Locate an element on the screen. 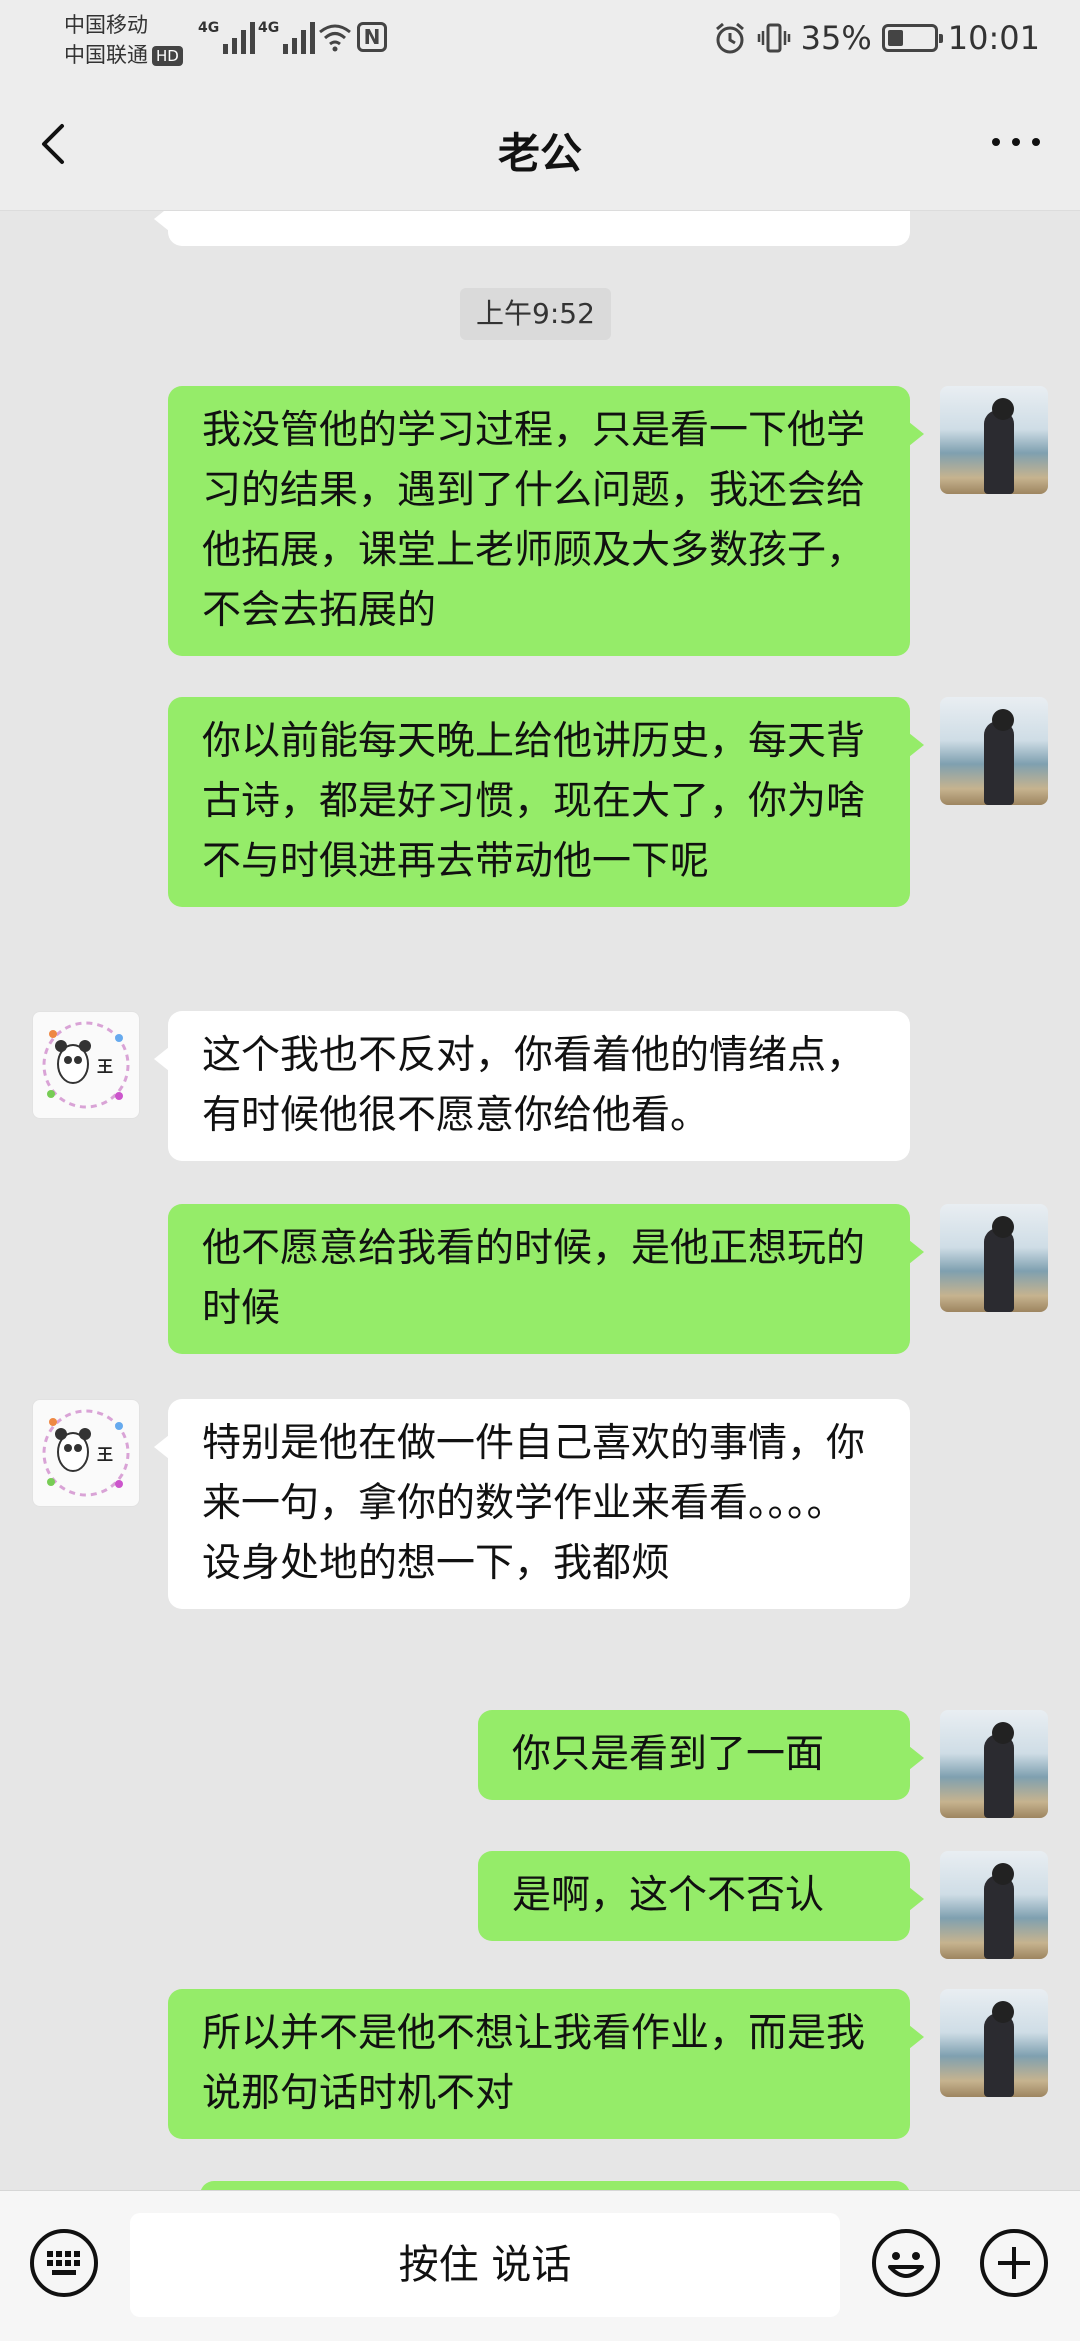 Image resolution: width=1080 pixels, height=2341 pixels. more-options-icon is located at coordinates (1016, 142).